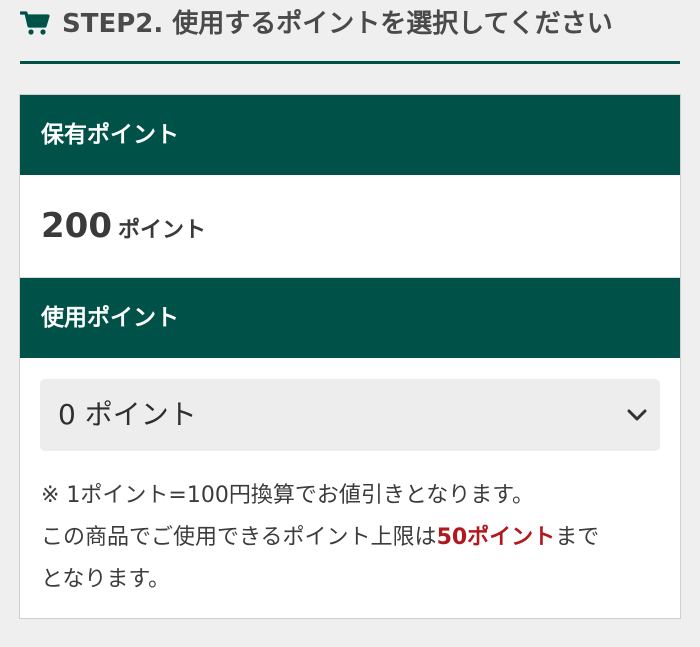  What do you see at coordinates (337, 24) in the screenshot?
I see `step-title: STEP2. 使用するポイントを選択してください` at bounding box center [337, 24].